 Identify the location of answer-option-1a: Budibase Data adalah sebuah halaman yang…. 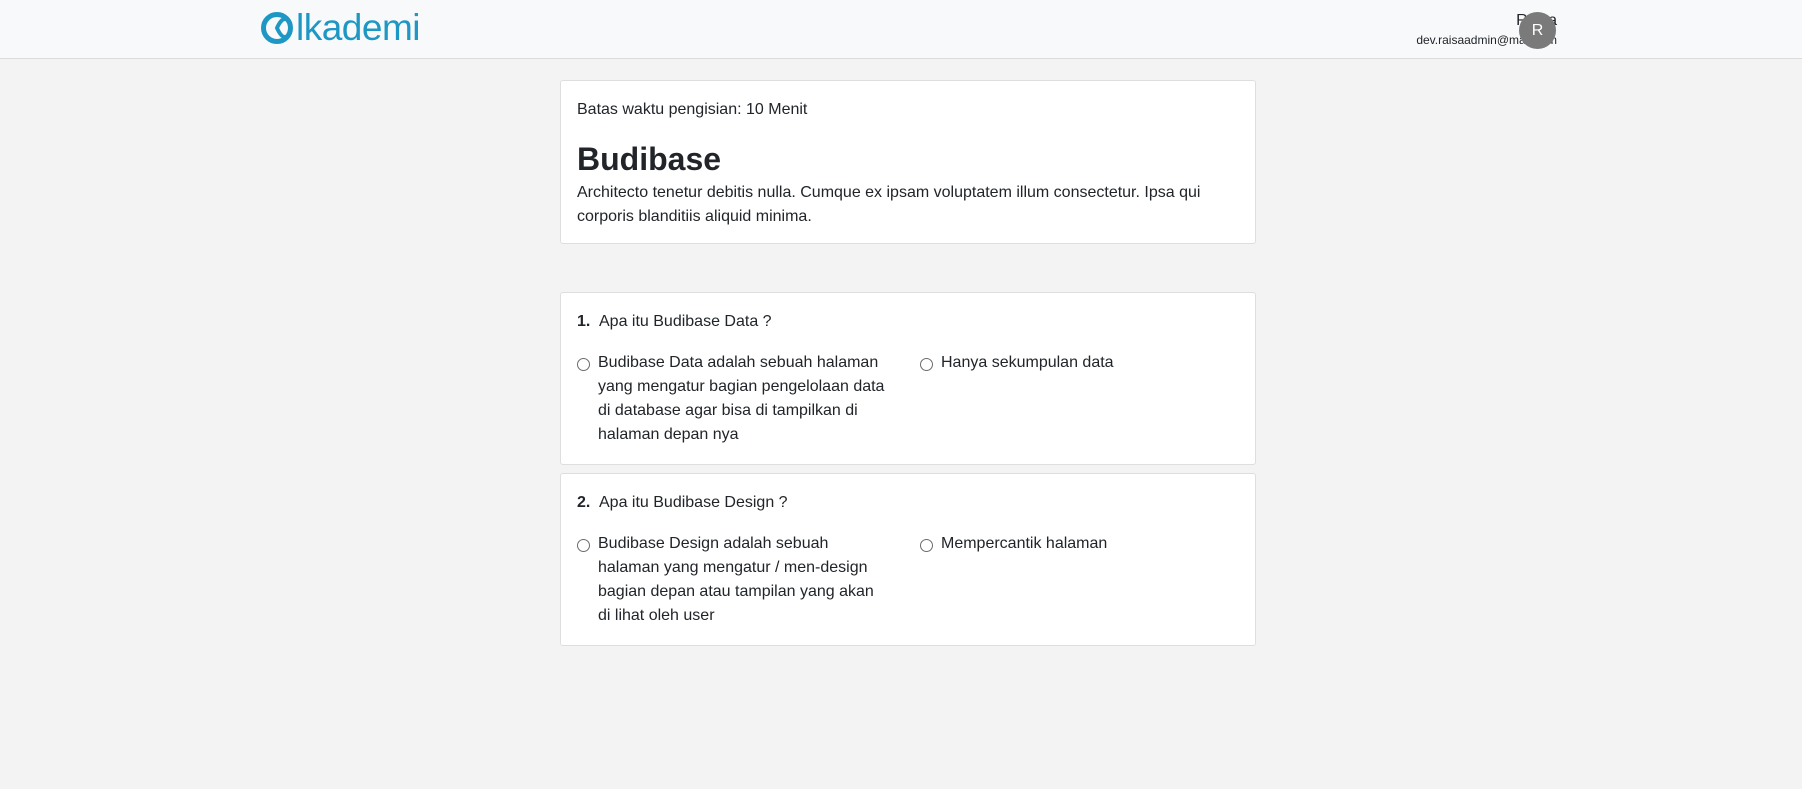
(737, 400).